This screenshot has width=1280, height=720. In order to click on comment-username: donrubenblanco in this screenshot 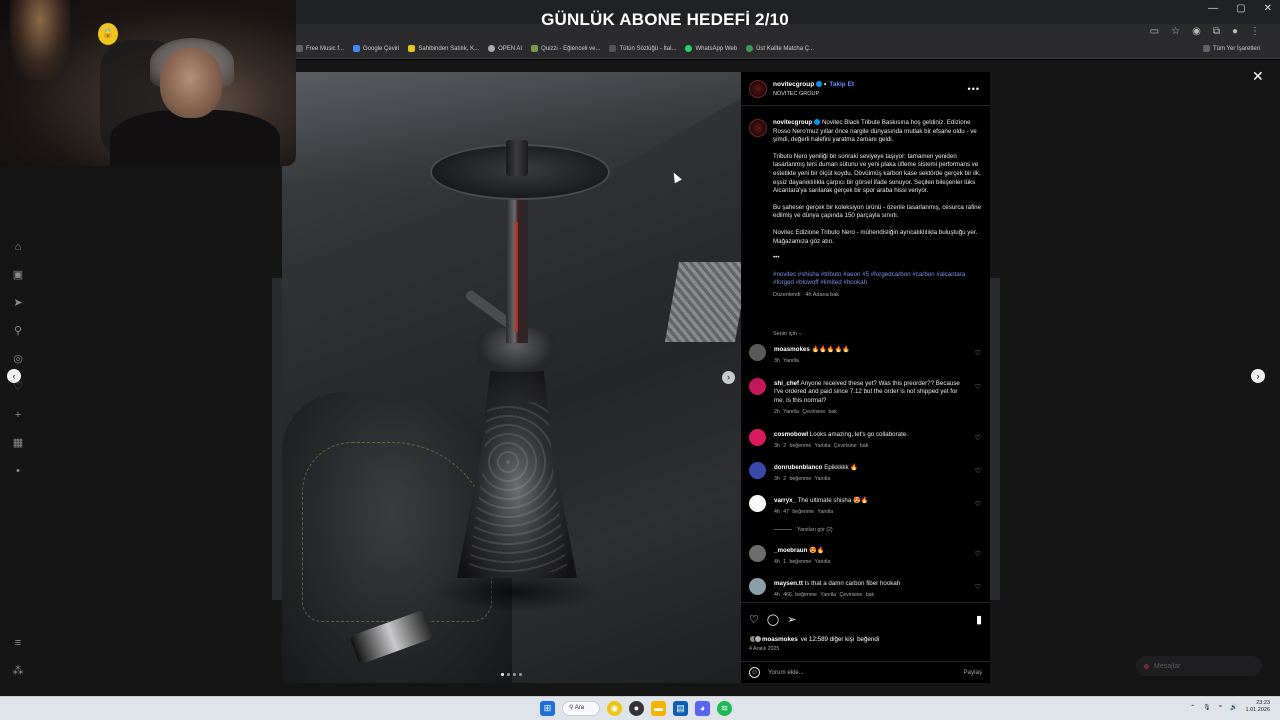, I will do `click(798, 467)`.